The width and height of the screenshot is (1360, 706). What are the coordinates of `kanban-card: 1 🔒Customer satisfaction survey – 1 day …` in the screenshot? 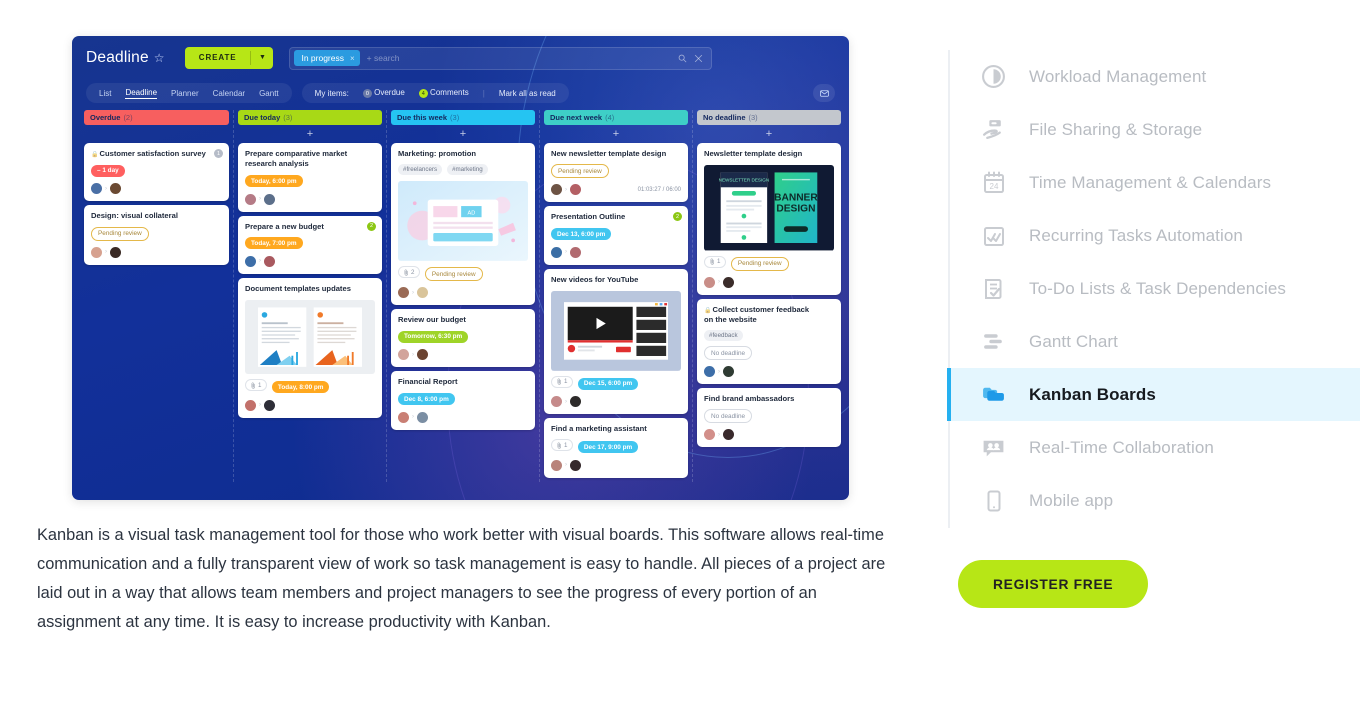 It's located at (156, 172).